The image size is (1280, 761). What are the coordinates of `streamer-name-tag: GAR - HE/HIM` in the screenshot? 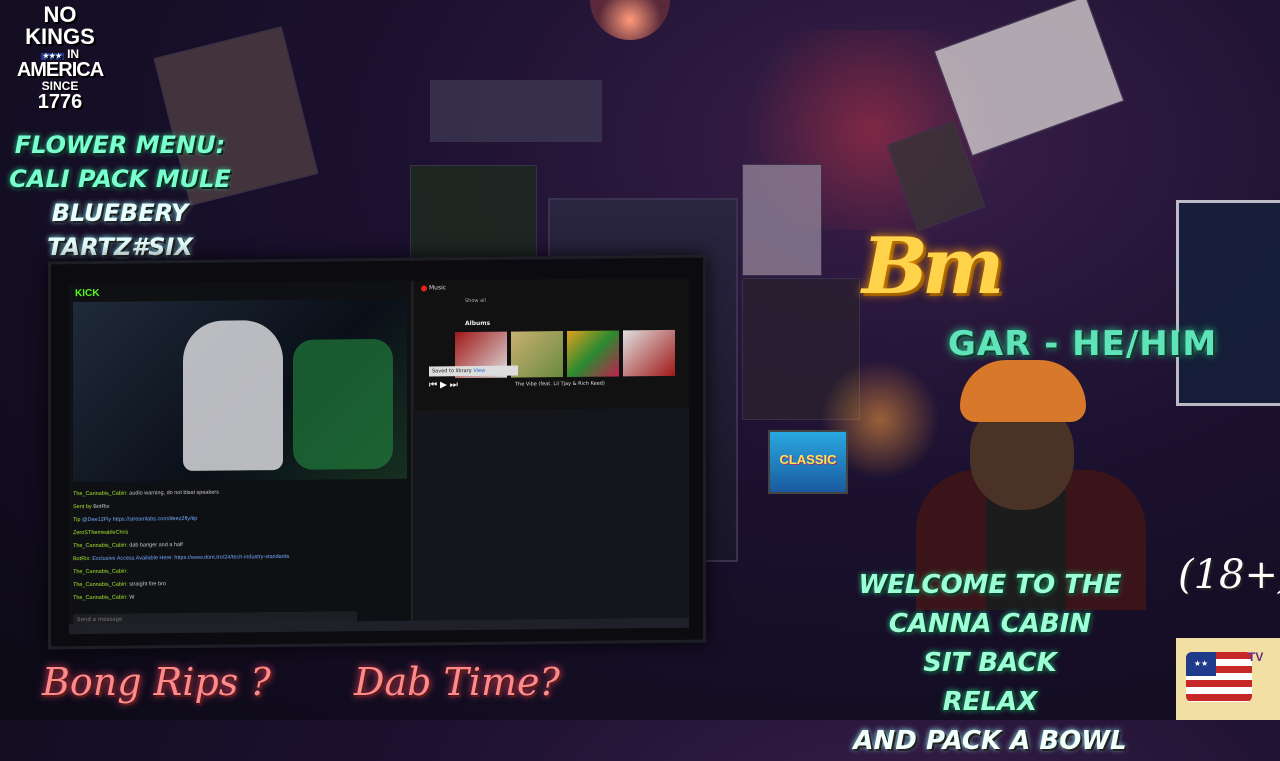 It's located at (1083, 344).